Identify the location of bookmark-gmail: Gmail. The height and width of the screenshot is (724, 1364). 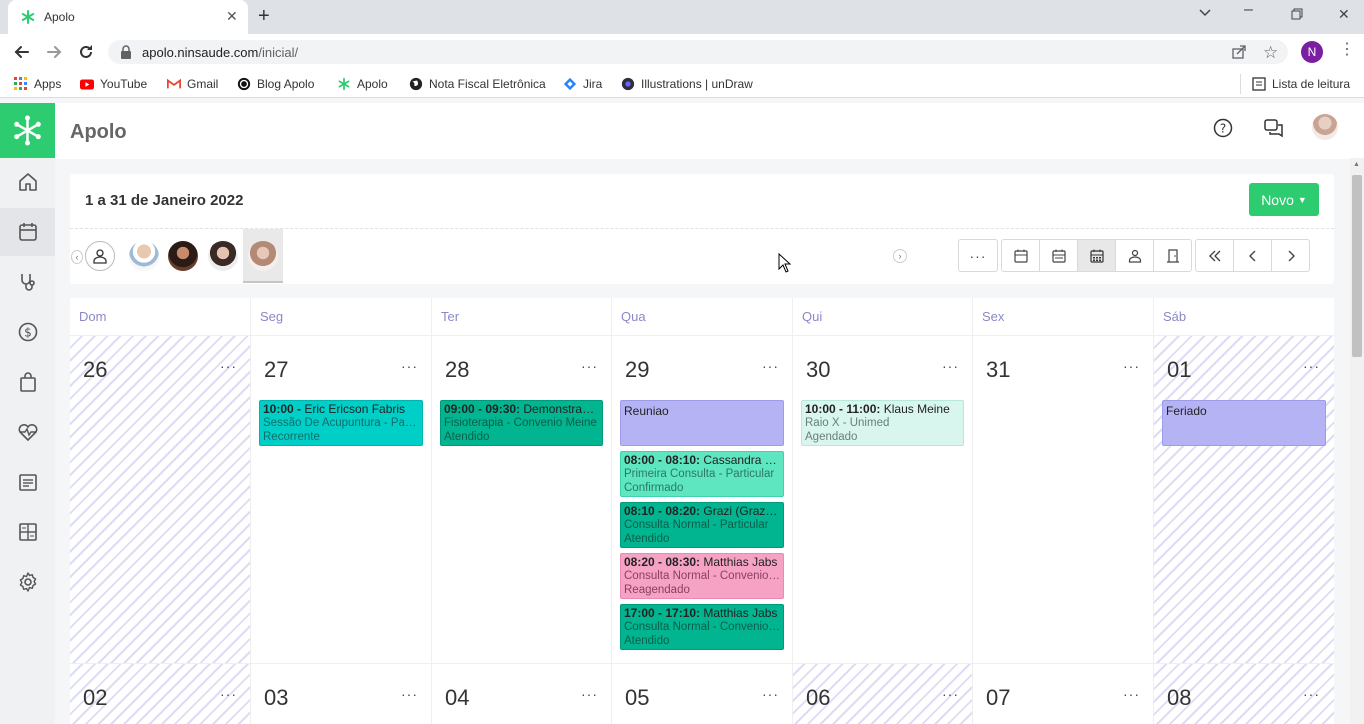
(192, 84).